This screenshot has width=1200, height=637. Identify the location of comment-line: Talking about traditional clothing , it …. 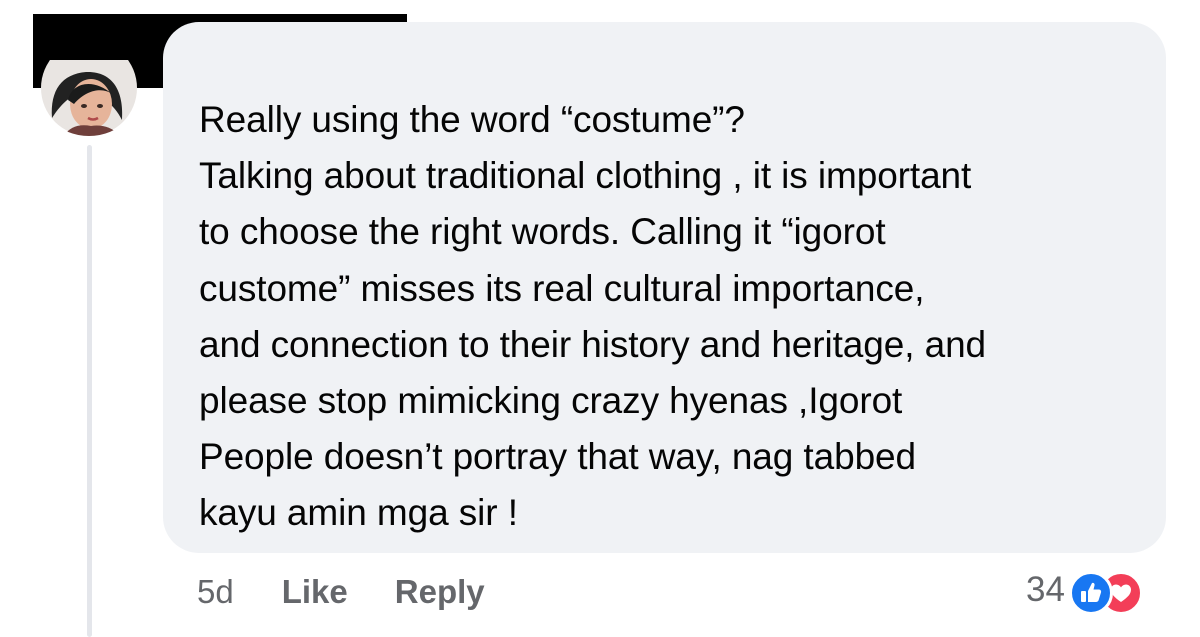
(585, 176).